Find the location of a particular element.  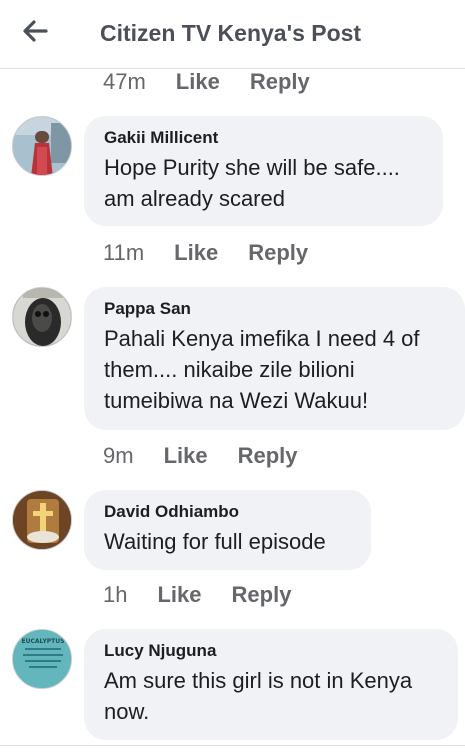

comment-timestamp: 9m is located at coordinates (118, 455).